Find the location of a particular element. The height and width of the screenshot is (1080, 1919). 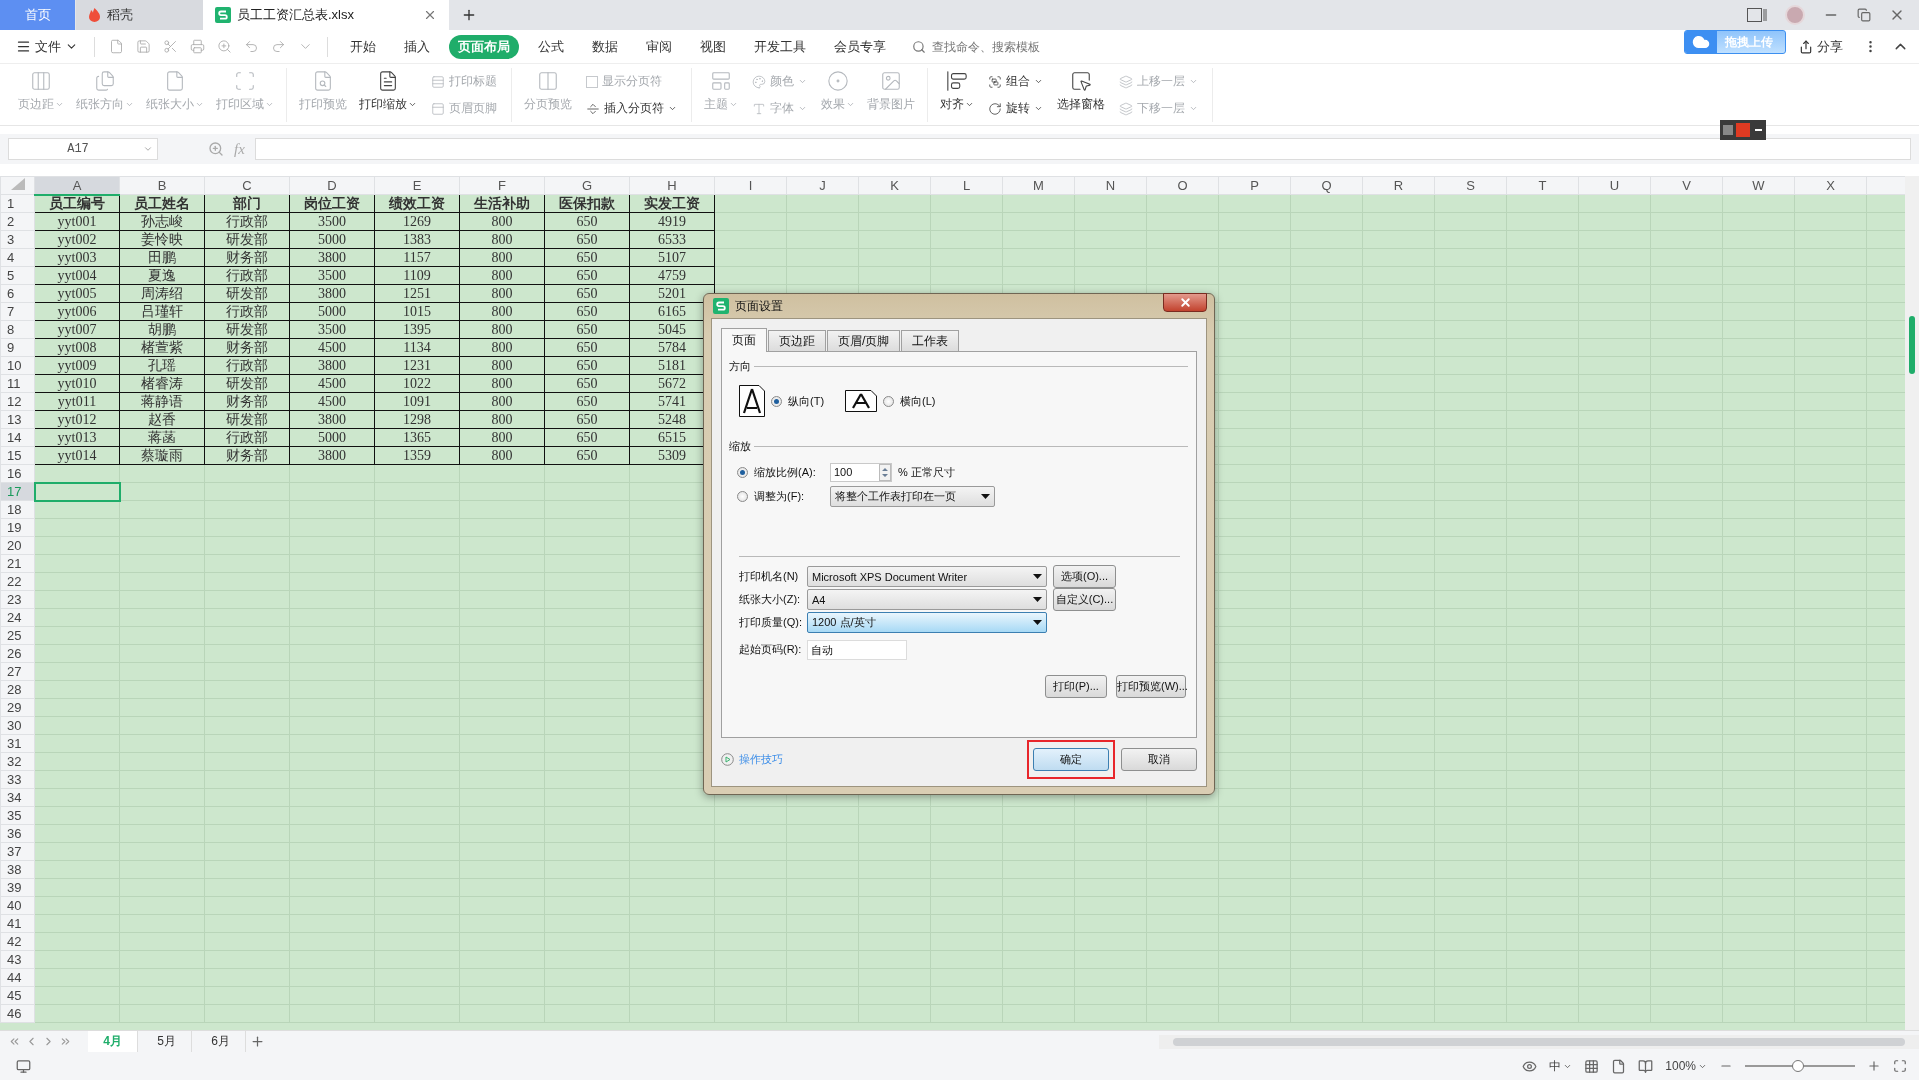

column-header: D is located at coordinates (332, 185).